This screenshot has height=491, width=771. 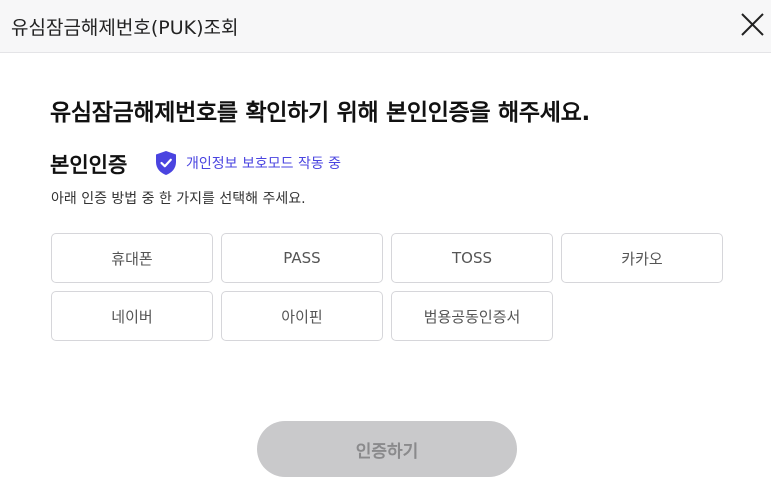 What do you see at coordinates (132, 258) in the screenshot?
I see `method-mobile-button: 휴대폰` at bounding box center [132, 258].